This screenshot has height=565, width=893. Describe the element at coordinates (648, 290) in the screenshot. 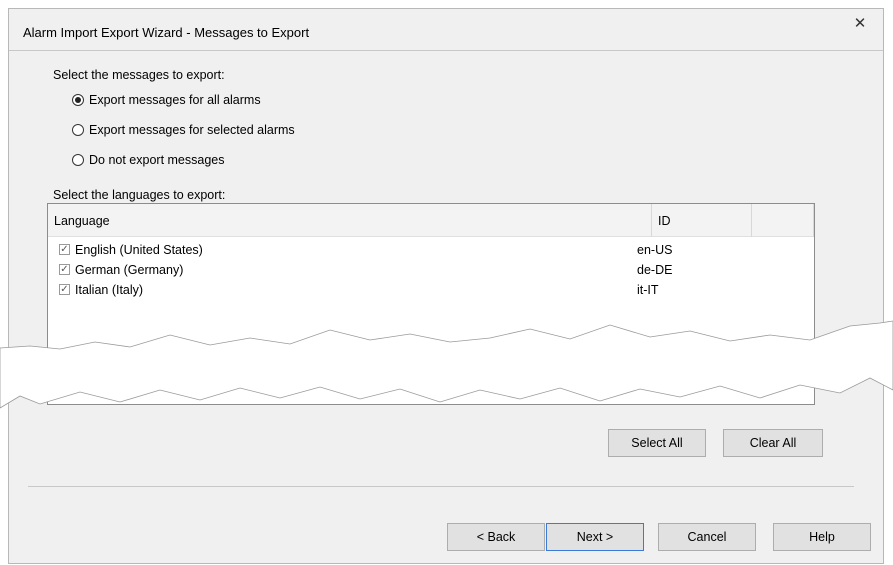

I see `language-id: it-IT` at that location.